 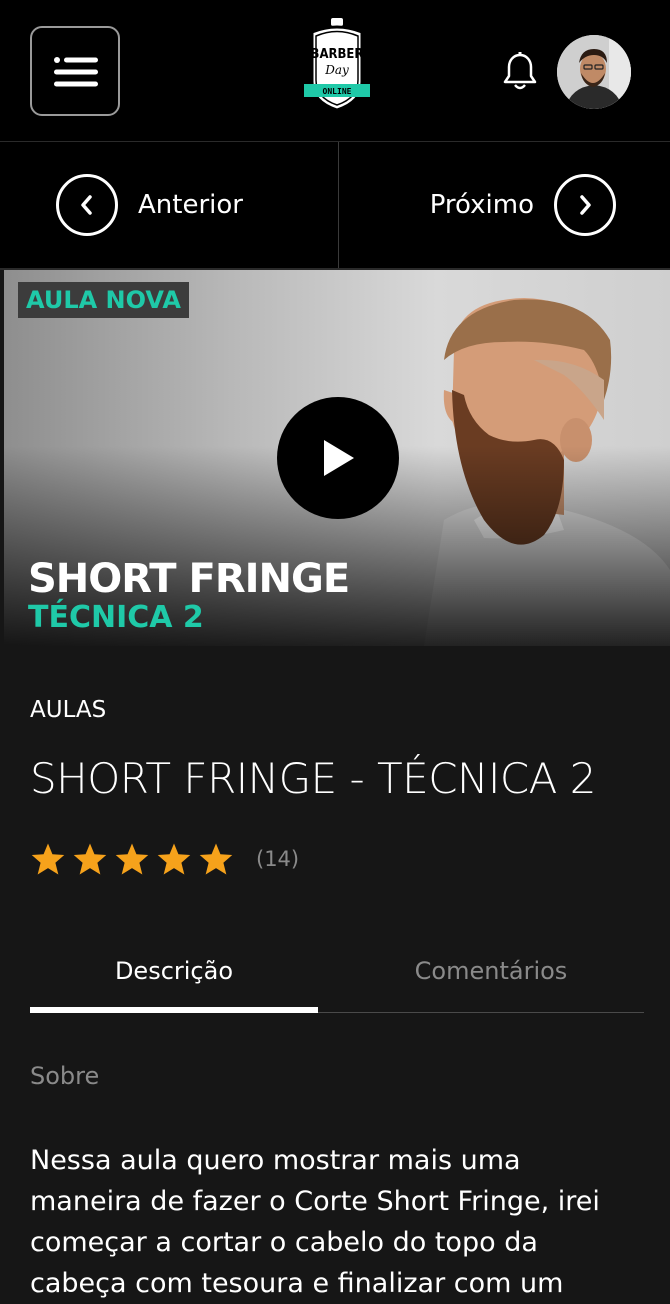 I want to click on previous-lesson-button: Anterior, so click(x=149, y=205).